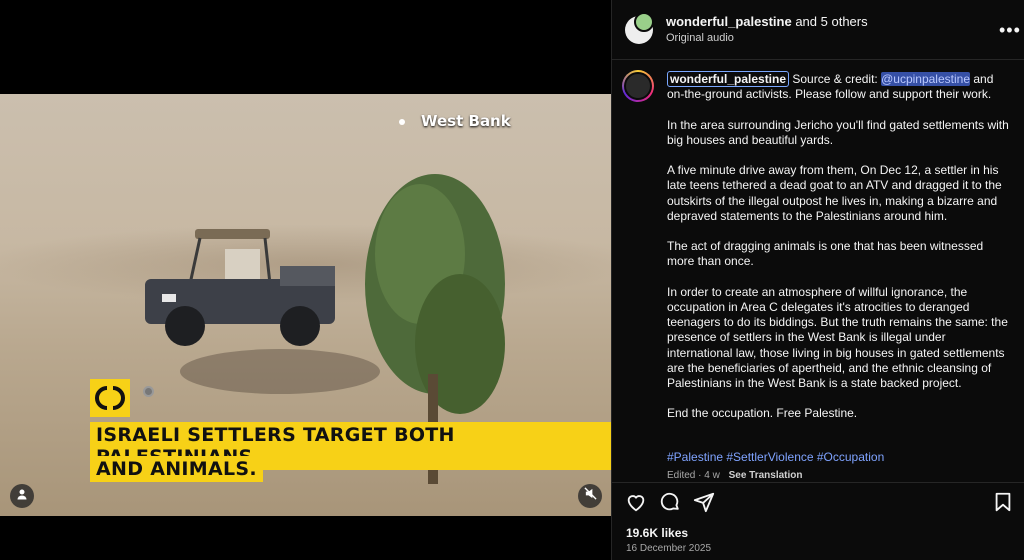  What do you see at coordinates (925, 79) in the screenshot?
I see `mention-link: @ucpinpalestine` at bounding box center [925, 79].